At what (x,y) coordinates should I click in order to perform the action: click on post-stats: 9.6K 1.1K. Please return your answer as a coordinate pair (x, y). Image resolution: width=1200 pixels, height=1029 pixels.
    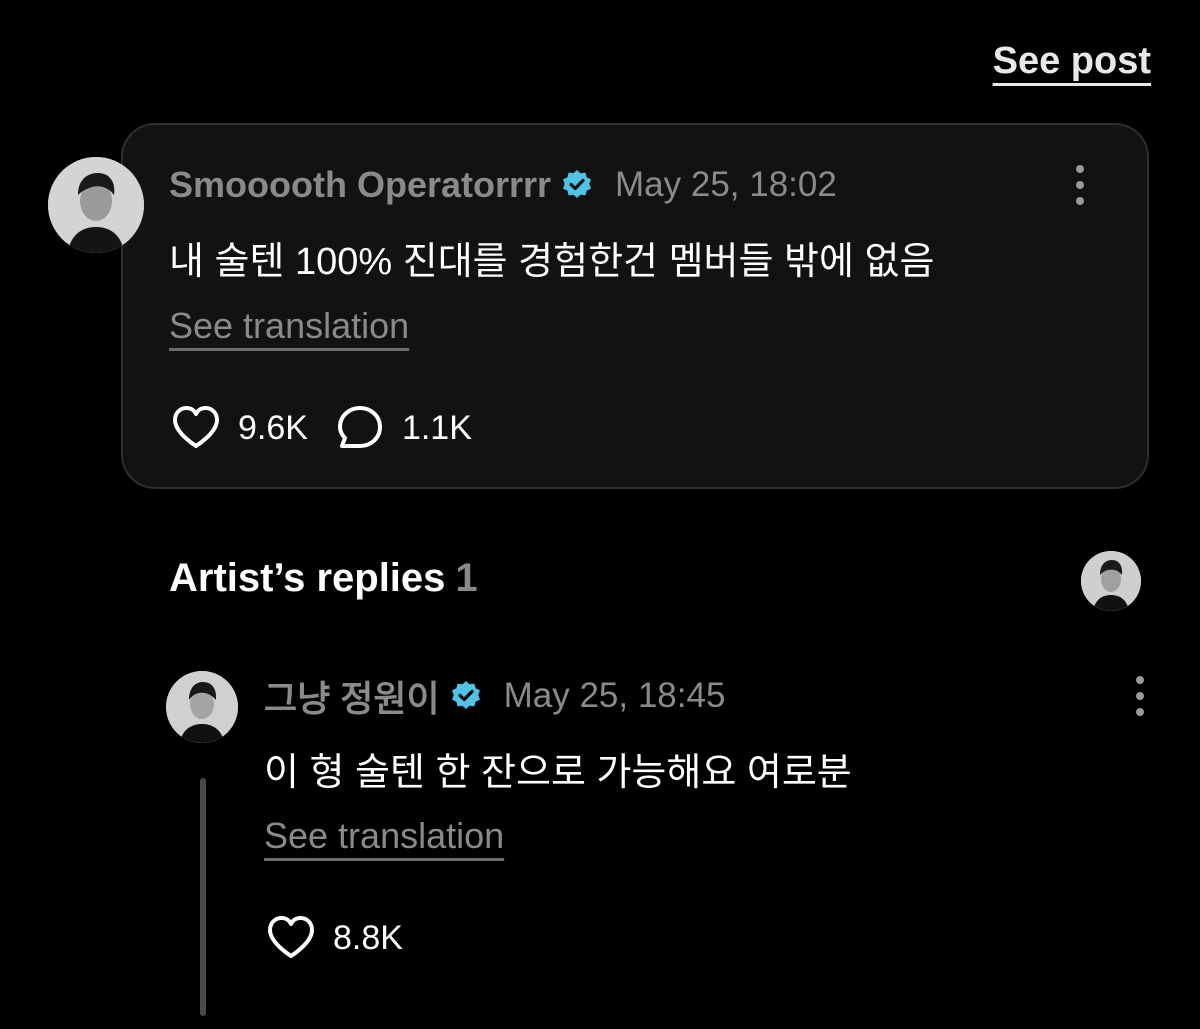
    Looking at the image, I should click on (321, 428).